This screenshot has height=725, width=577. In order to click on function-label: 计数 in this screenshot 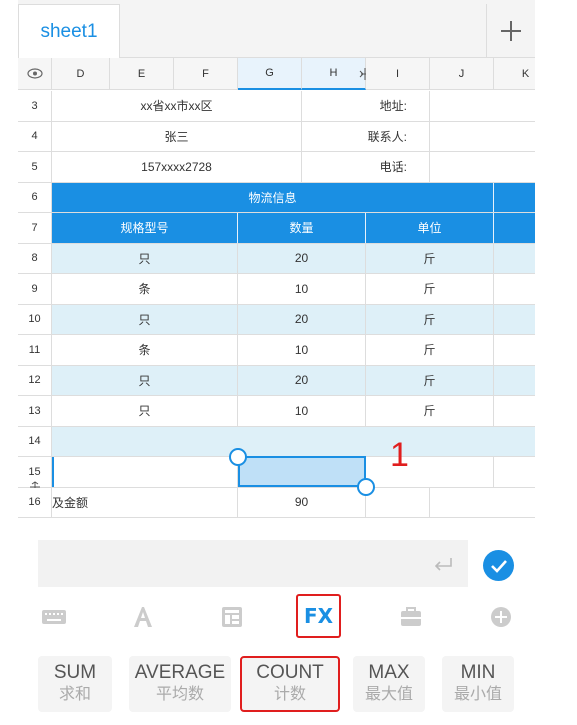, I will do `click(289, 694)`.